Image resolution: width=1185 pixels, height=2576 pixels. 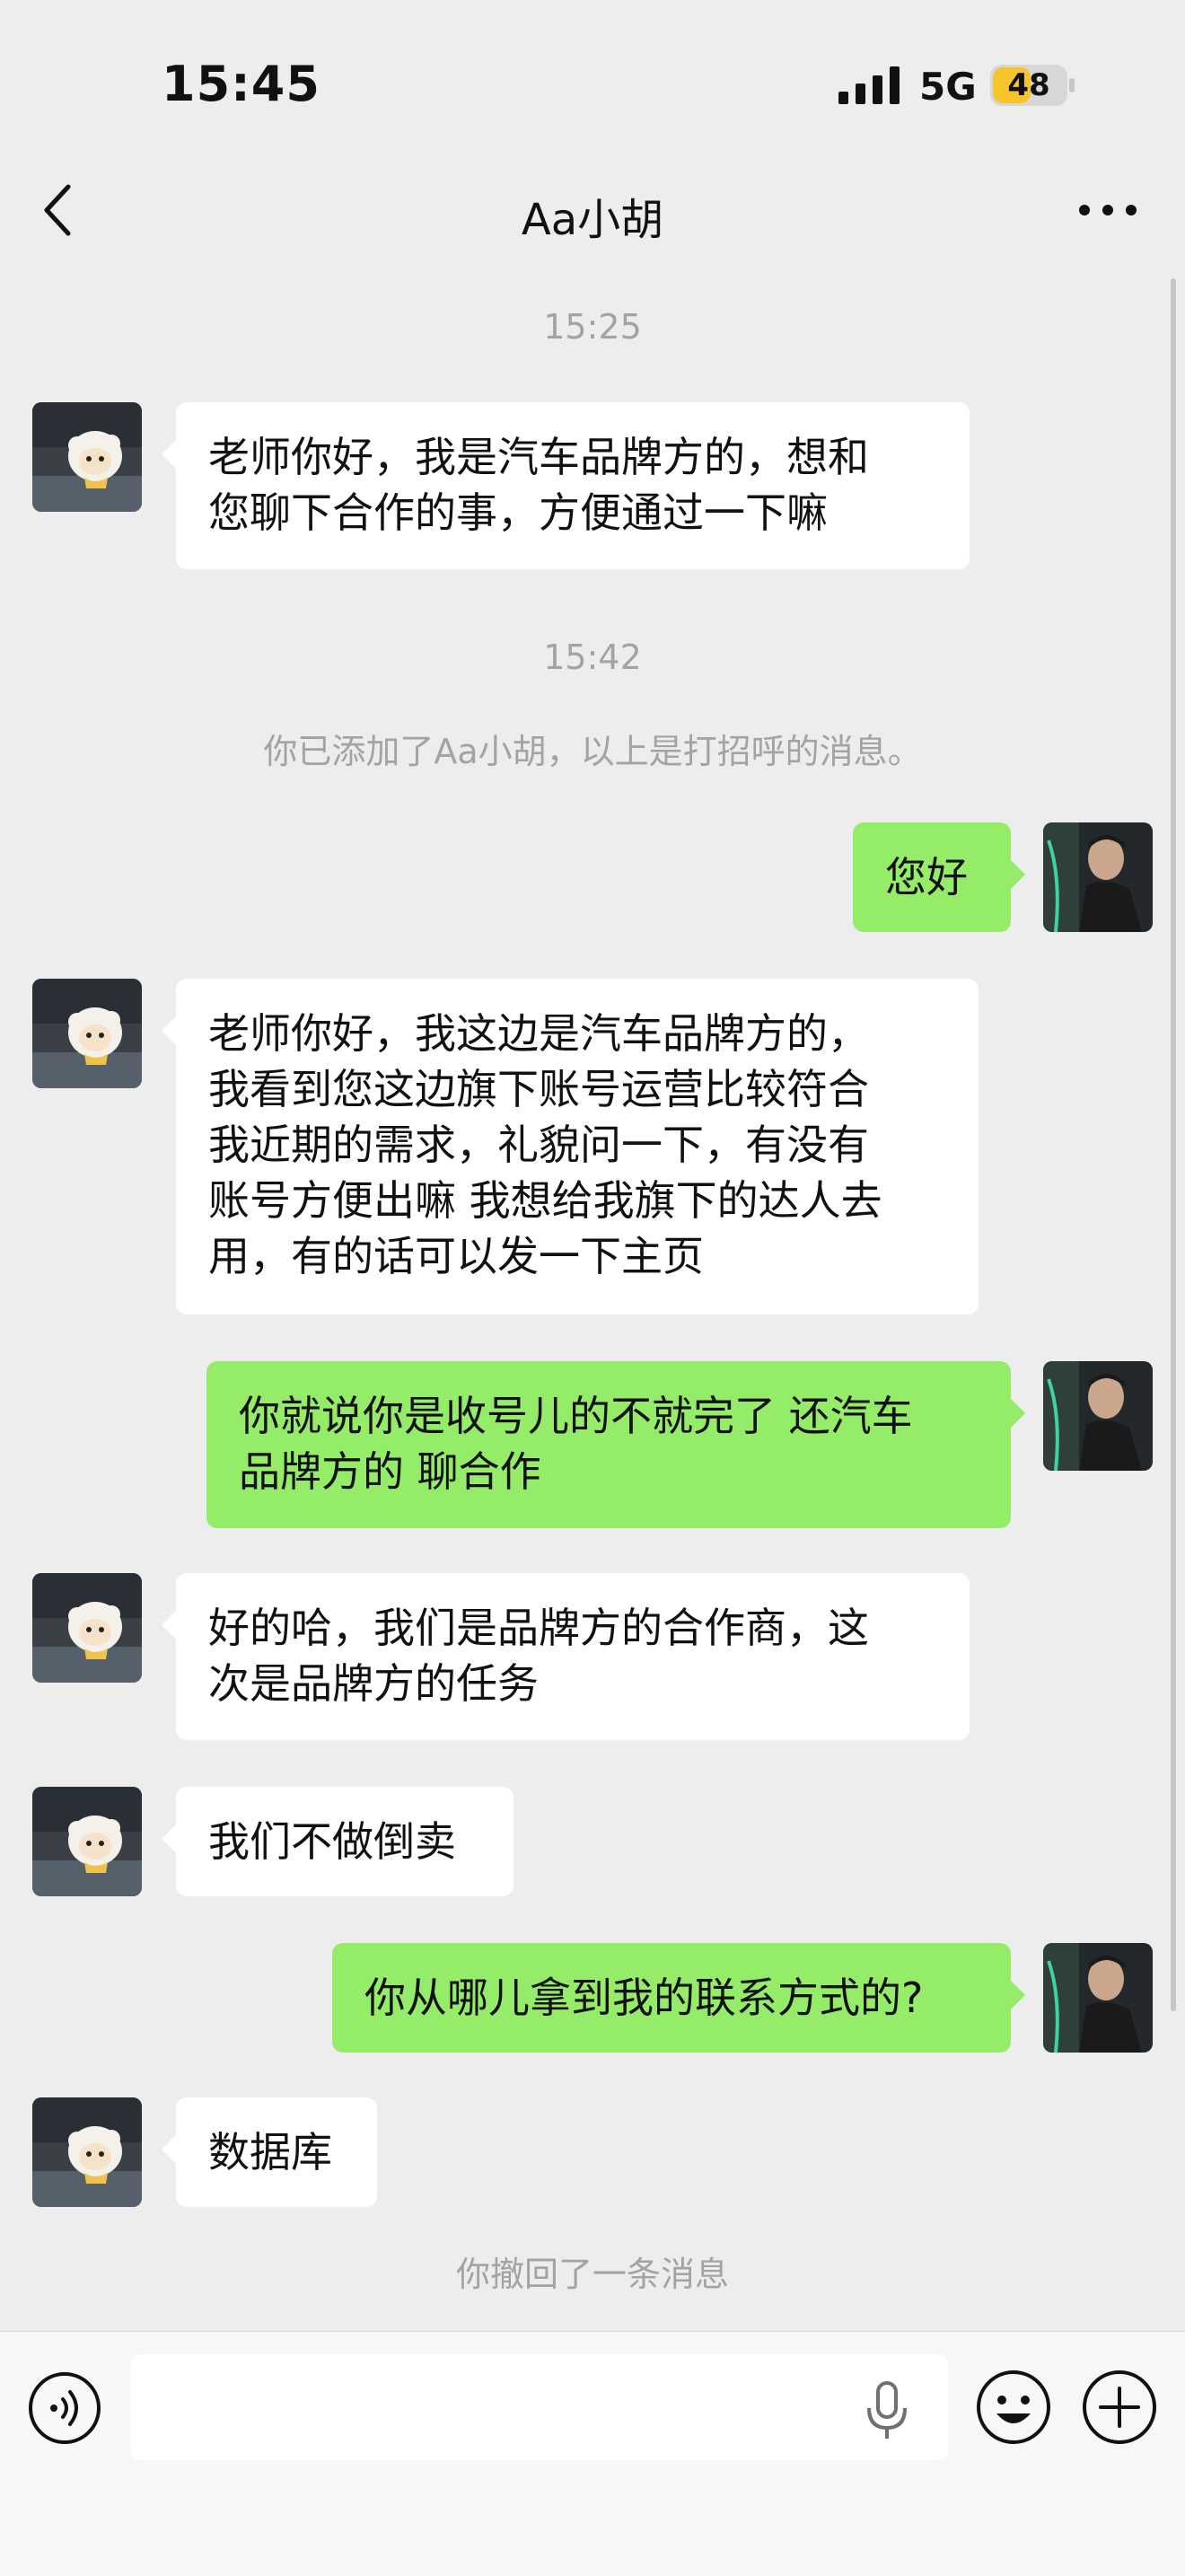 What do you see at coordinates (1119, 2407) in the screenshot?
I see `plus-icon` at bounding box center [1119, 2407].